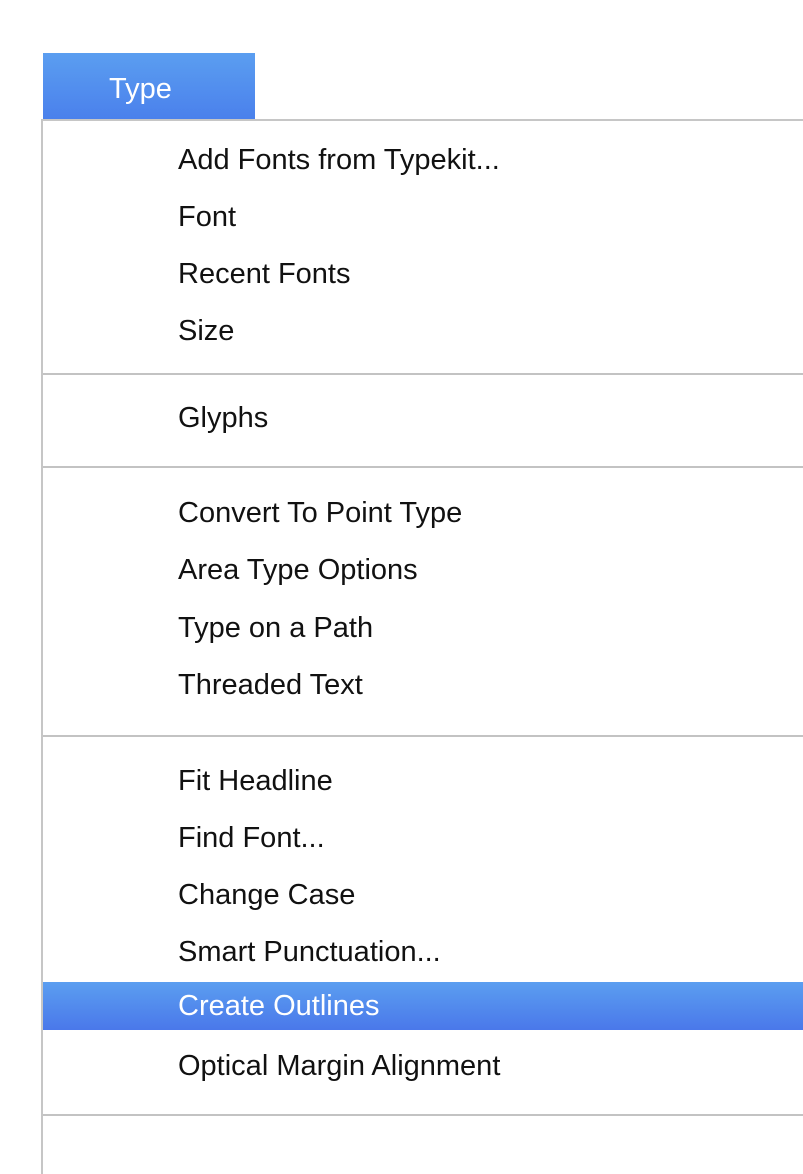  Describe the element at coordinates (423, 513) in the screenshot. I see `menu-item-convert-to-point-type: Convert To Point Type` at that location.